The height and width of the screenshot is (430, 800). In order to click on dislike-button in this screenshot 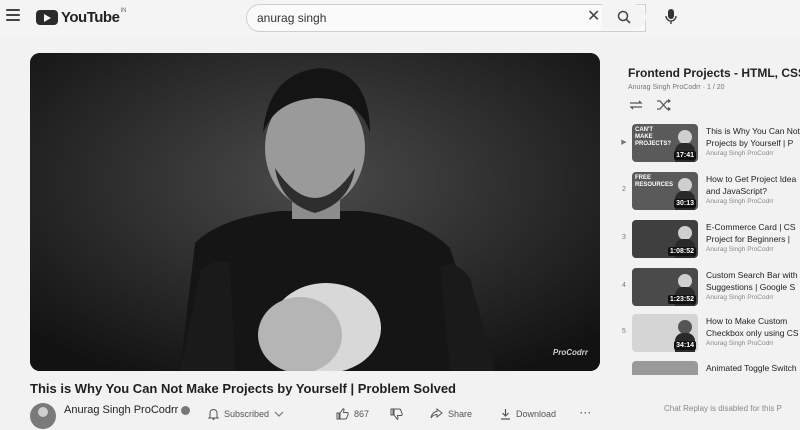, I will do `click(399, 414)`.